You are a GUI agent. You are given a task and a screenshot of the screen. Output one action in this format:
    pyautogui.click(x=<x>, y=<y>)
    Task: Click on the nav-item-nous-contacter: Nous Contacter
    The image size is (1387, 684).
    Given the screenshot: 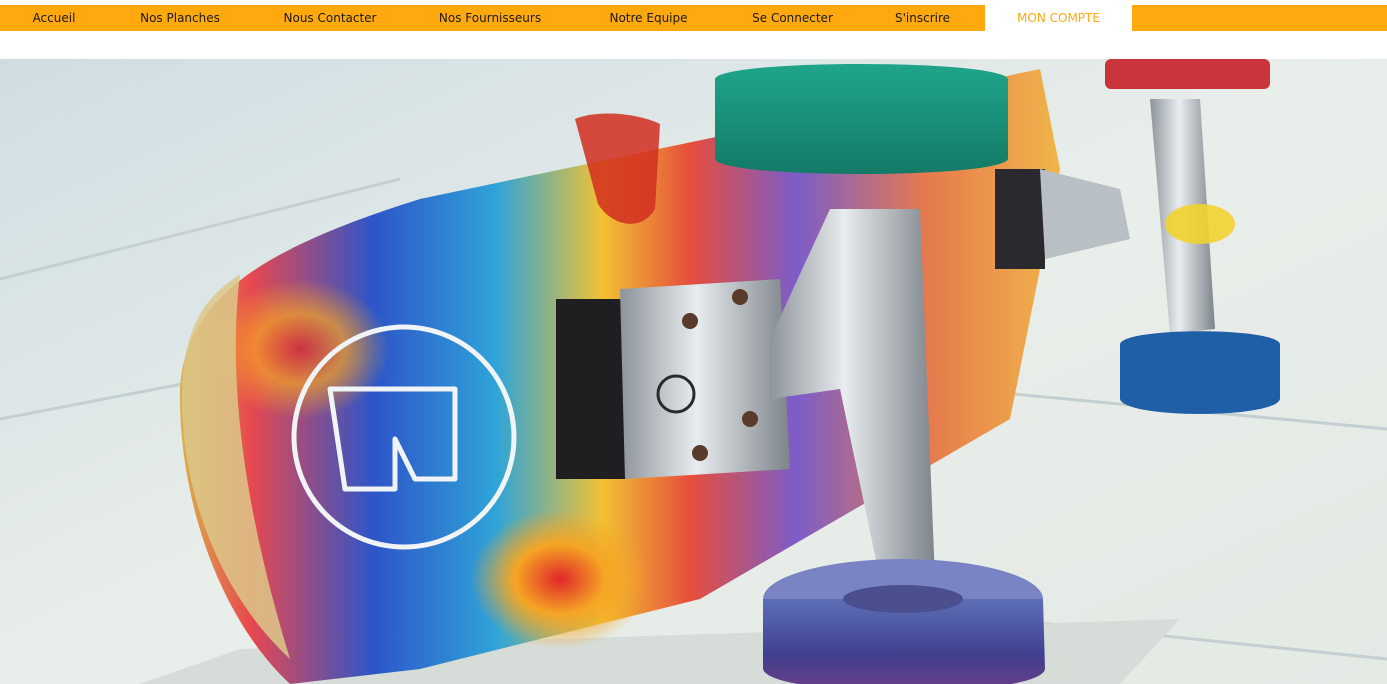 What is the action you would take?
    pyautogui.click(x=330, y=18)
    